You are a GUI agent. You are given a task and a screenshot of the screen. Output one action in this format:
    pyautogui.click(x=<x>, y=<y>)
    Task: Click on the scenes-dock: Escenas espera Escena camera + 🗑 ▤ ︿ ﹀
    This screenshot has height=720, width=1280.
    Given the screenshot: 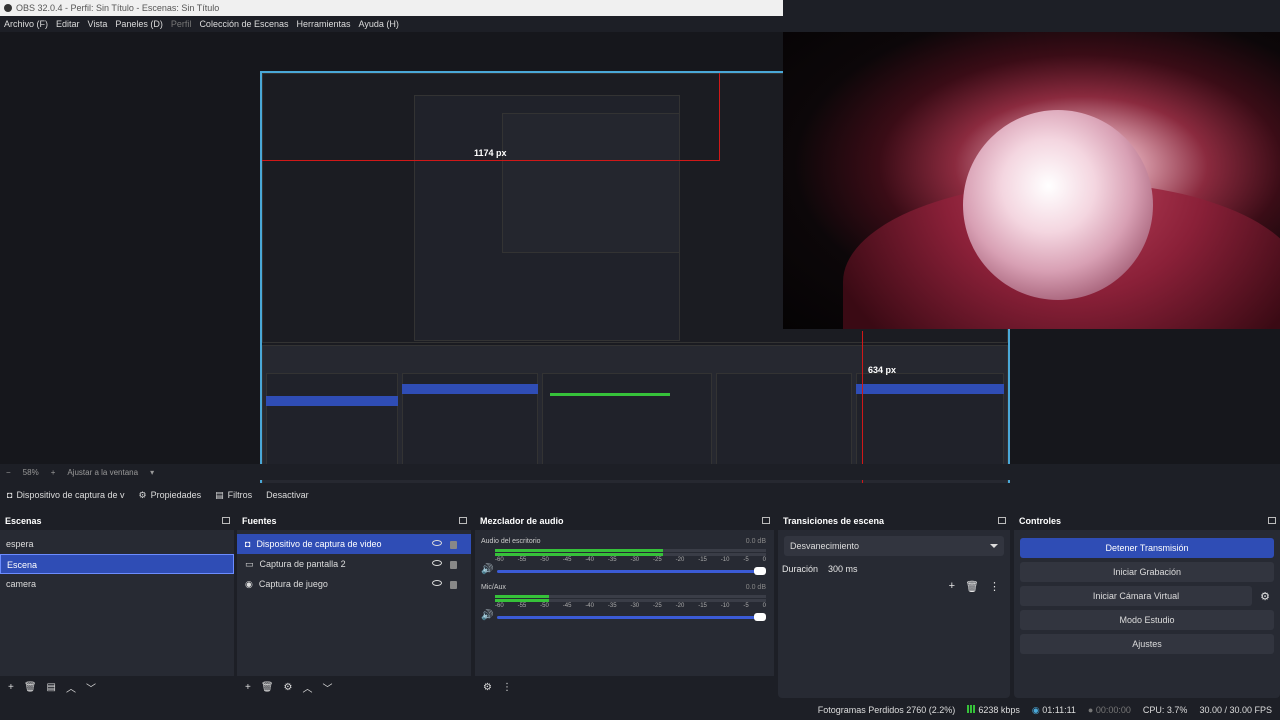 What is the action you would take?
    pyautogui.click(x=117, y=605)
    